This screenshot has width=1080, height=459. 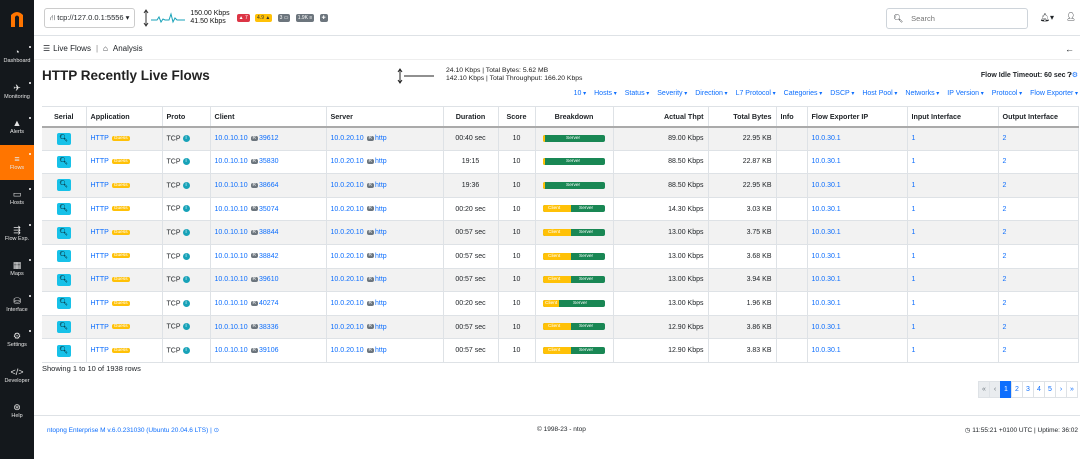 What do you see at coordinates (268, 185) in the screenshot?
I see `client-port-link: 38664` at bounding box center [268, 185].